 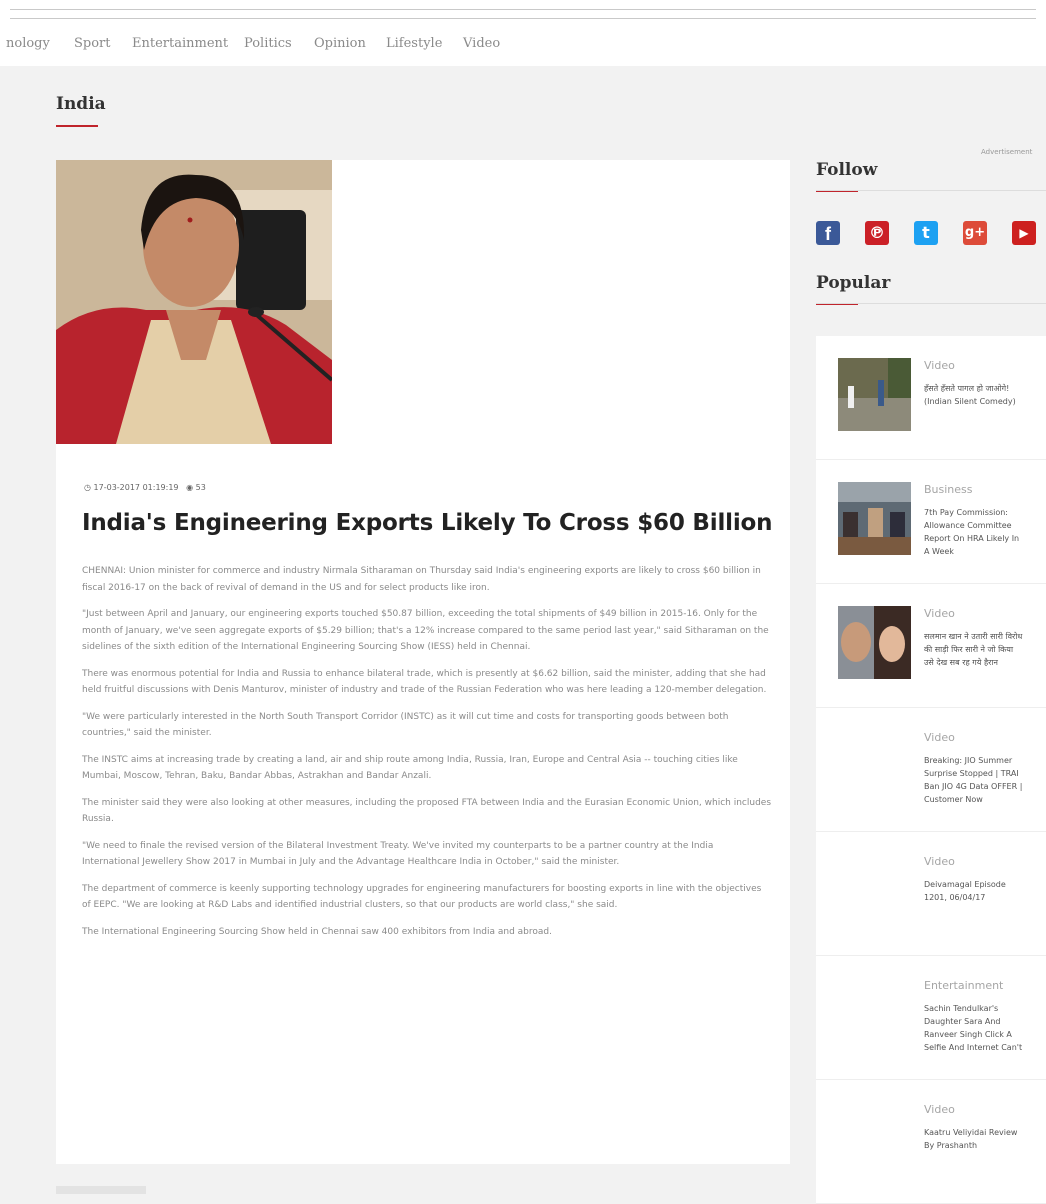 What do you see at coordinates (1007, 152) in the screenshot?
I see `advertisement-label: Advertisement` at bounding box center [1007, 152].